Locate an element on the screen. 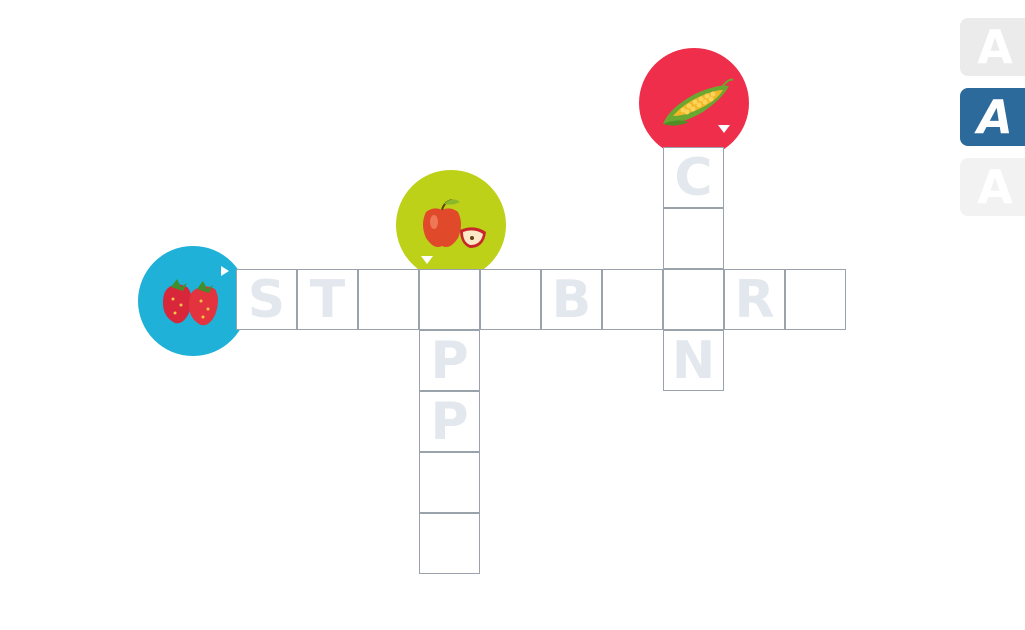 The image size is (1025, 630). apple-icon is located at coordinates (454, 223).